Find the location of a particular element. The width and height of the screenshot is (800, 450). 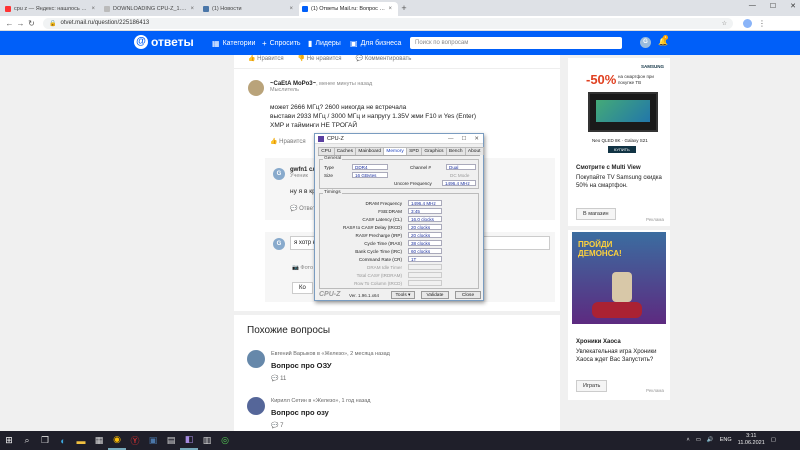

clock: 3:11 11.06.2021 is located at coordinates (751, 440).